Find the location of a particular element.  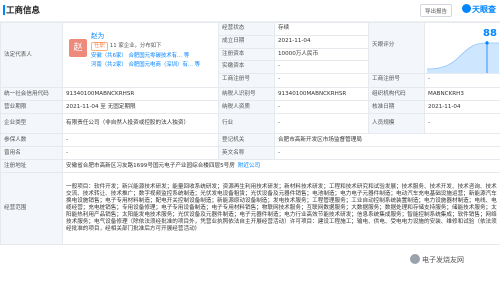

authority-value: 合肥市高新开发区市场监督管理局 is located at coordinates (387, 140).